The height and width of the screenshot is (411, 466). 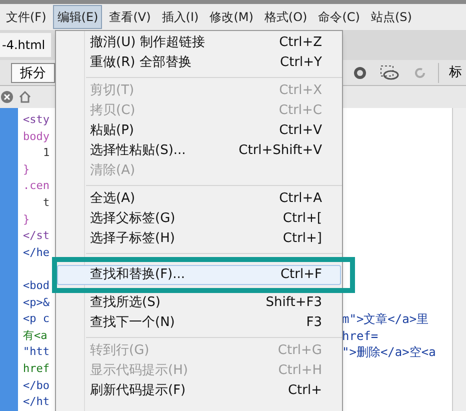 I want to click on menu-bar-item: 站点(S), so click(x=391, y=17).